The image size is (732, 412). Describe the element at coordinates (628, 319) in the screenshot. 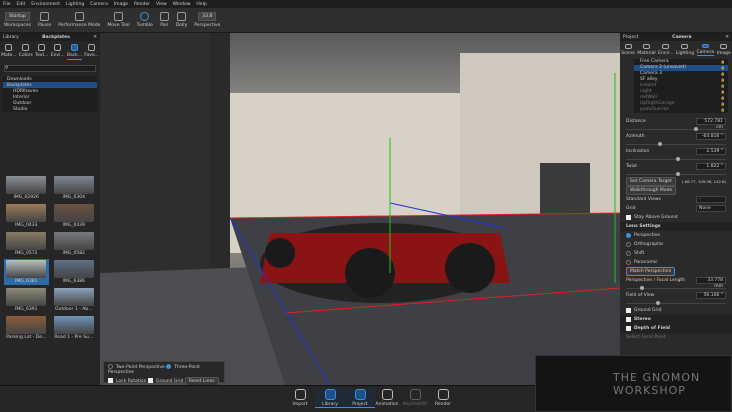

I see `stereo-checkbox` at that location.